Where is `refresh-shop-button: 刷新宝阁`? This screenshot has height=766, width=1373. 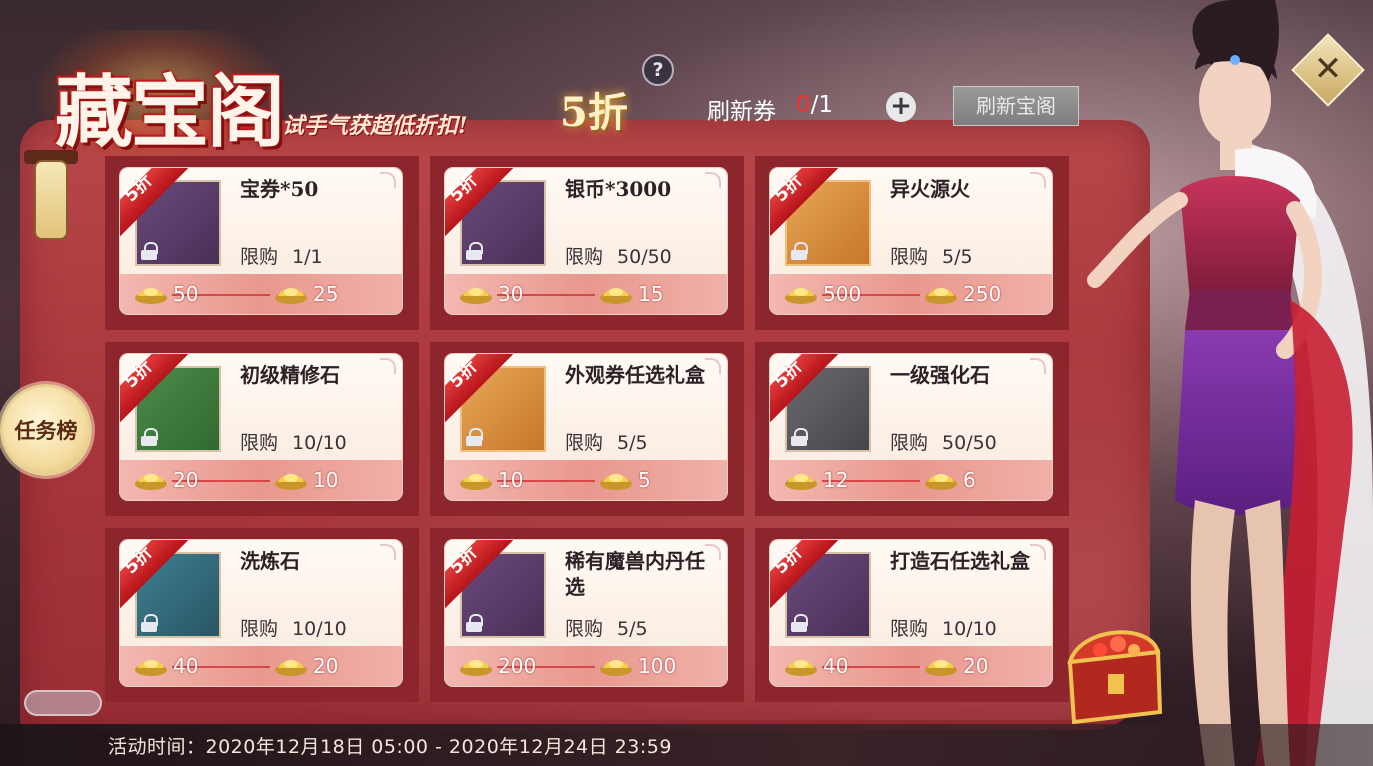
refresh-shop-button: 刷新宝阁 is located at coordinates (1016, 106).